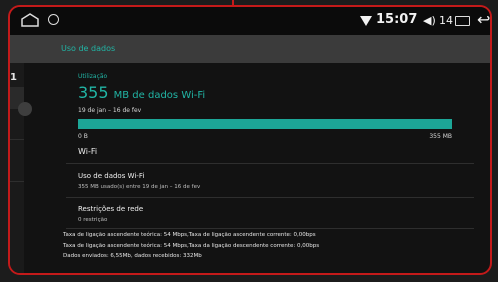 The width and height of the screenshot is (498, 282). I want to click on page-title: Uso de dados, so click(88, 48).